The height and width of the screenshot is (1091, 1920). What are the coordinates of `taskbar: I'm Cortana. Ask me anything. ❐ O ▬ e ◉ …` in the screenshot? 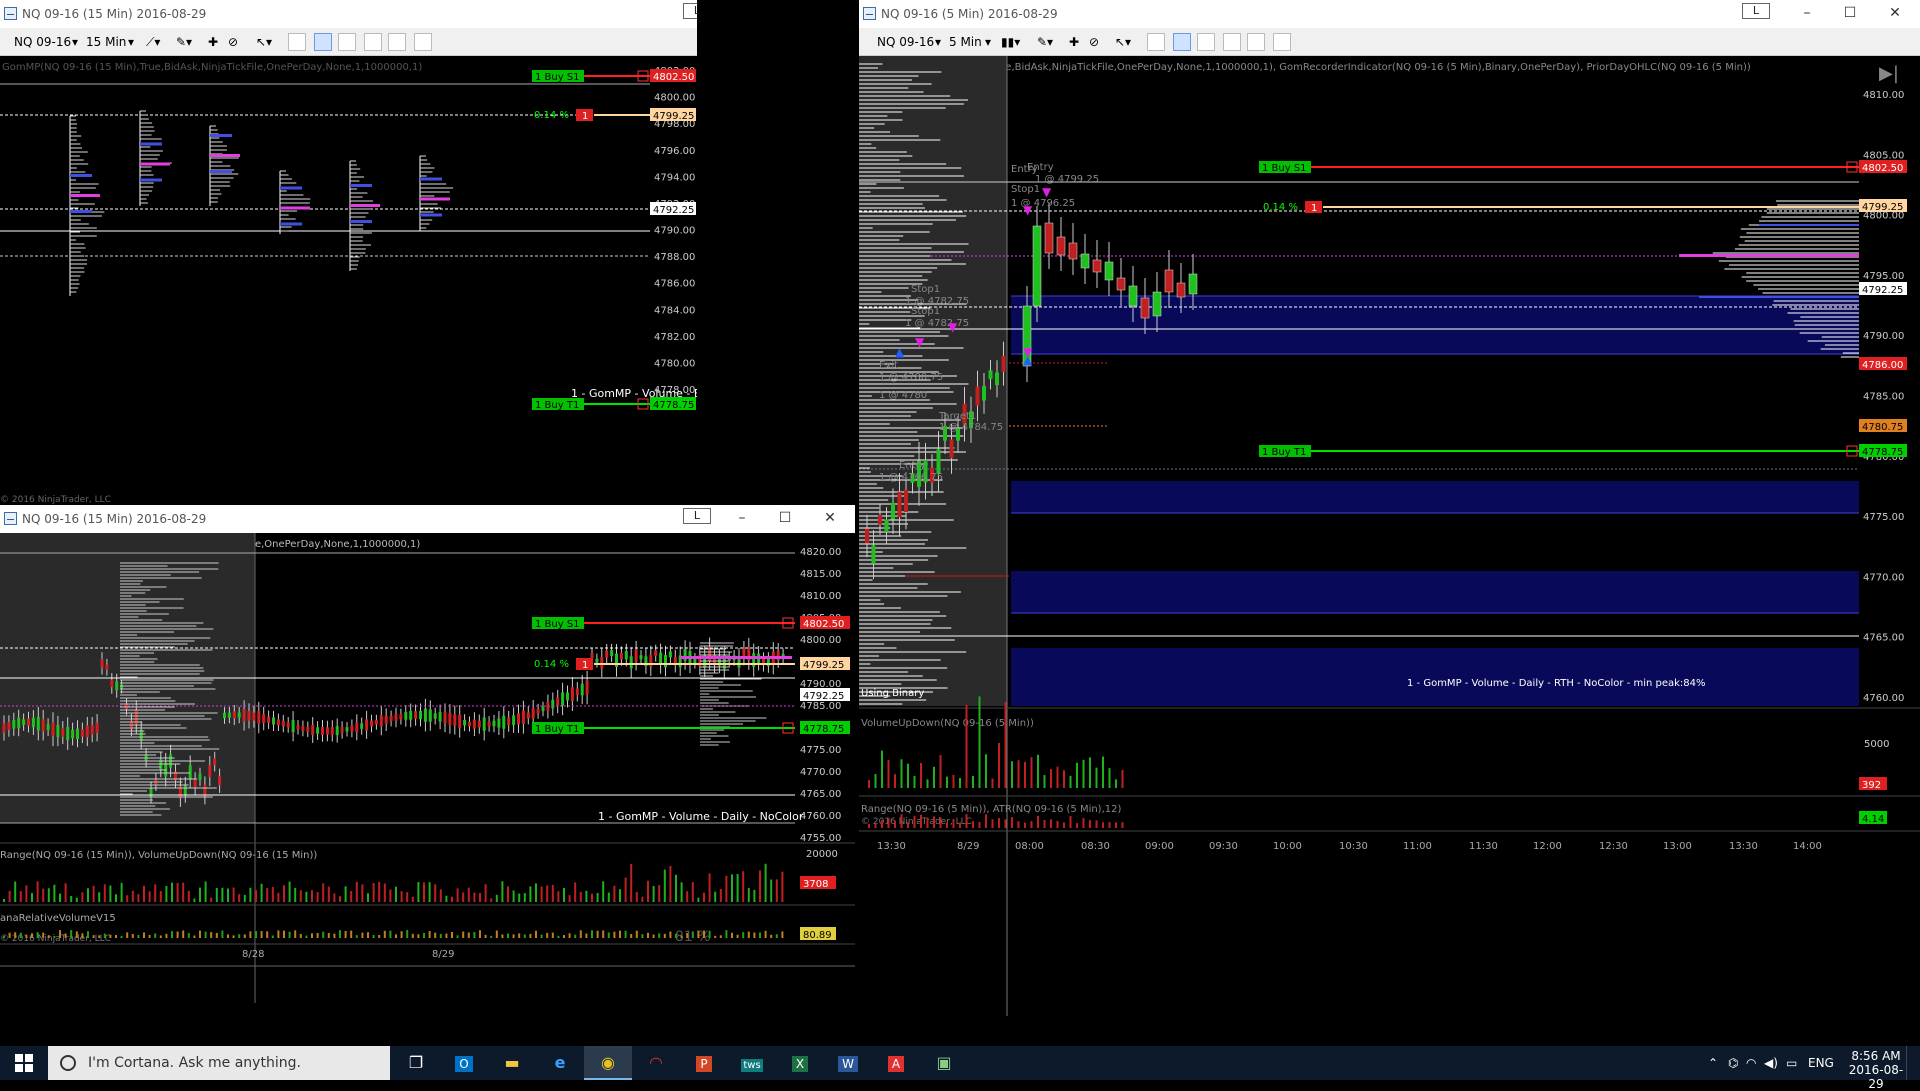 It's located at (960, 1068).